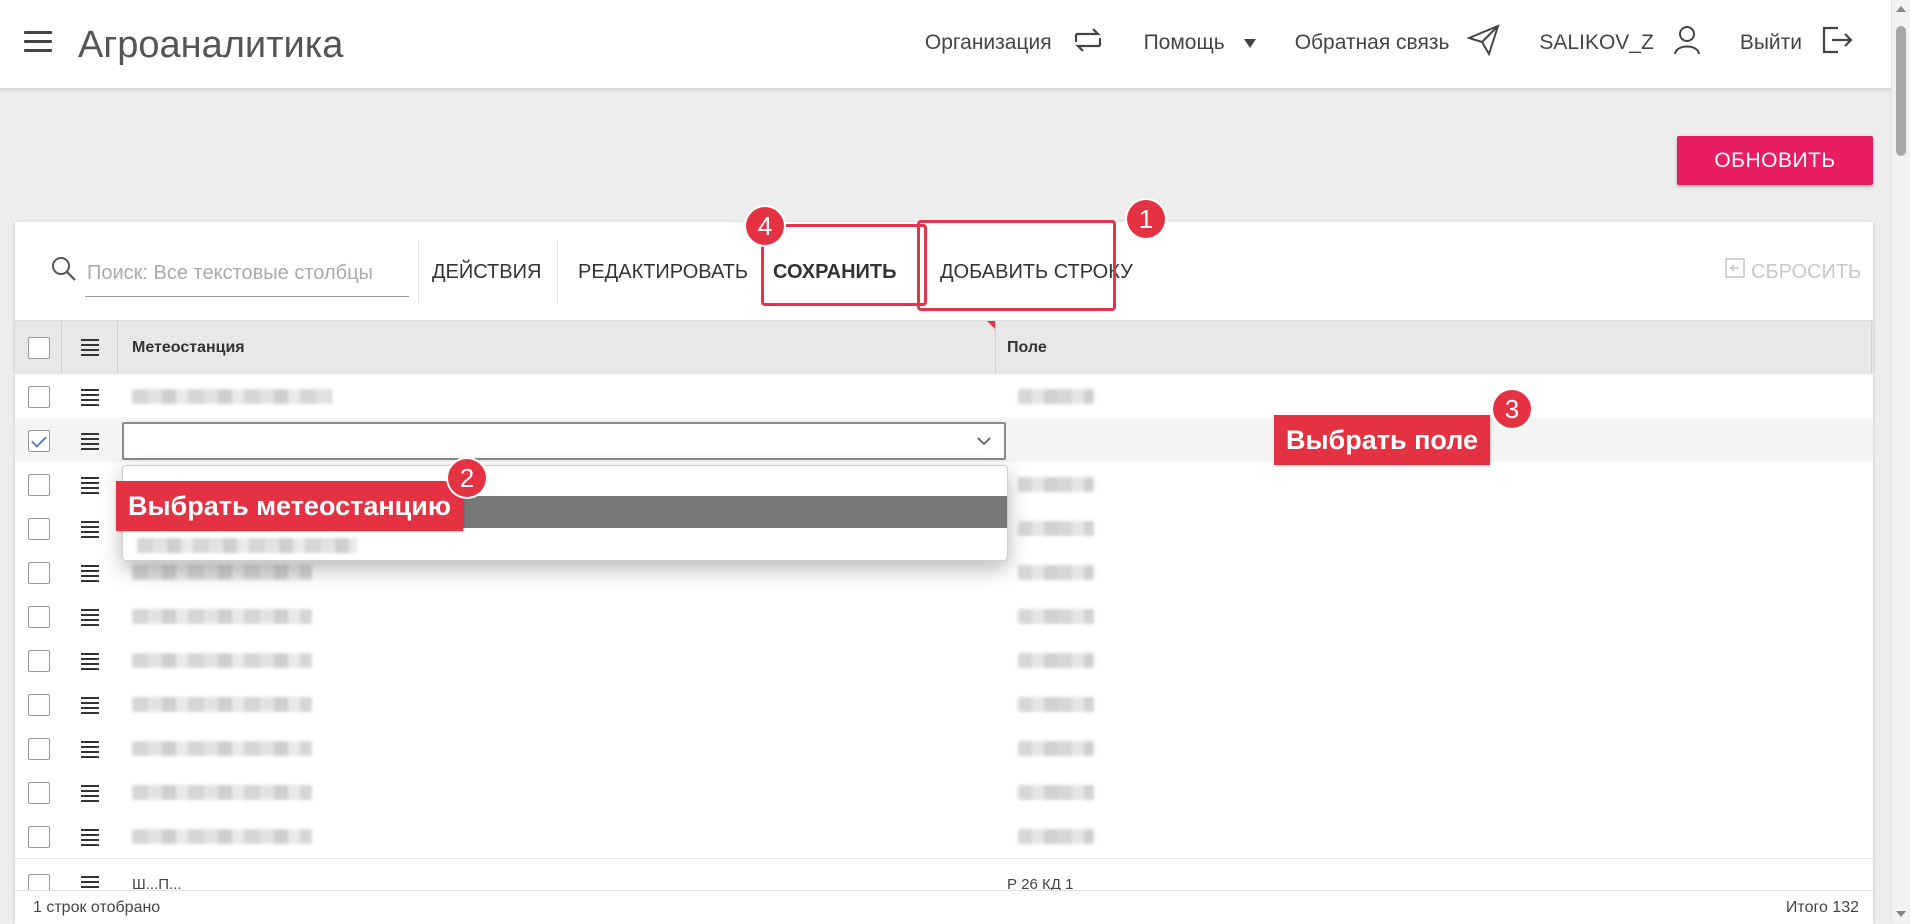  I want to click on callout-select-station: Выбрать метеостанцию, so click(289, 506).